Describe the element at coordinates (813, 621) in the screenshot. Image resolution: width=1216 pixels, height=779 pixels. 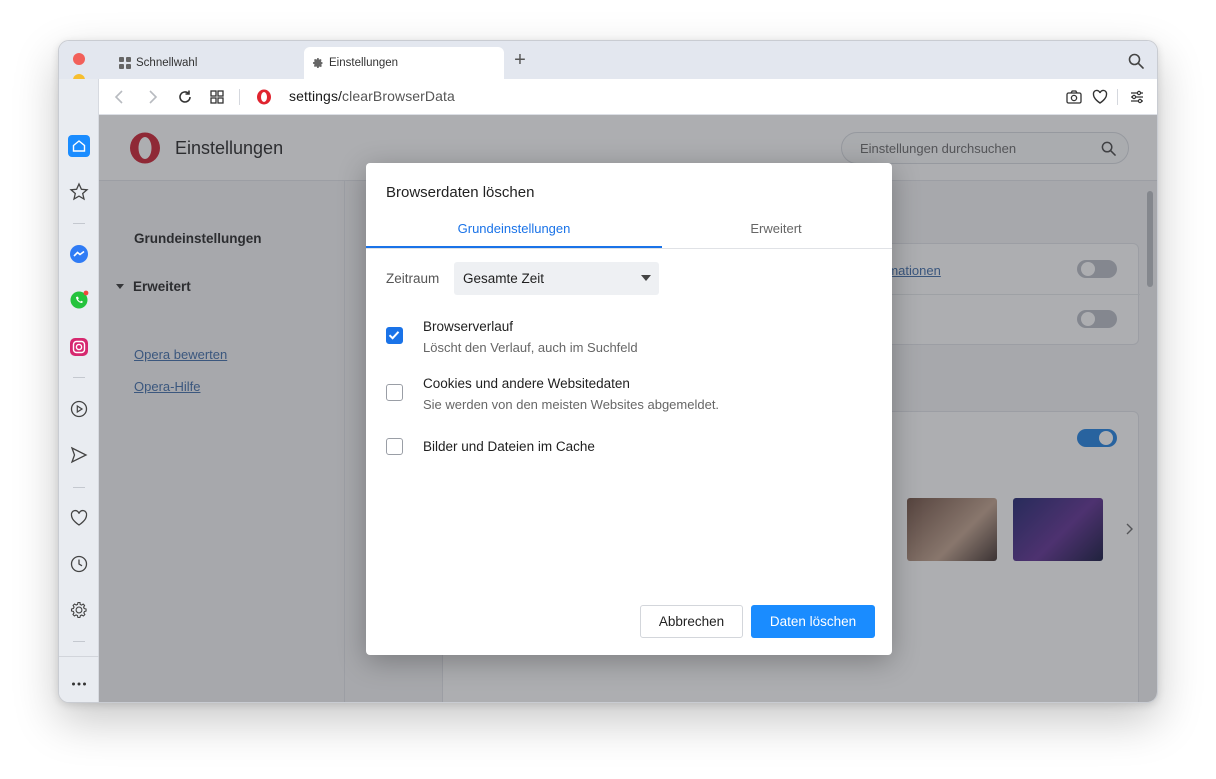
I see `clear-data-button: Daten löschen` at that location.